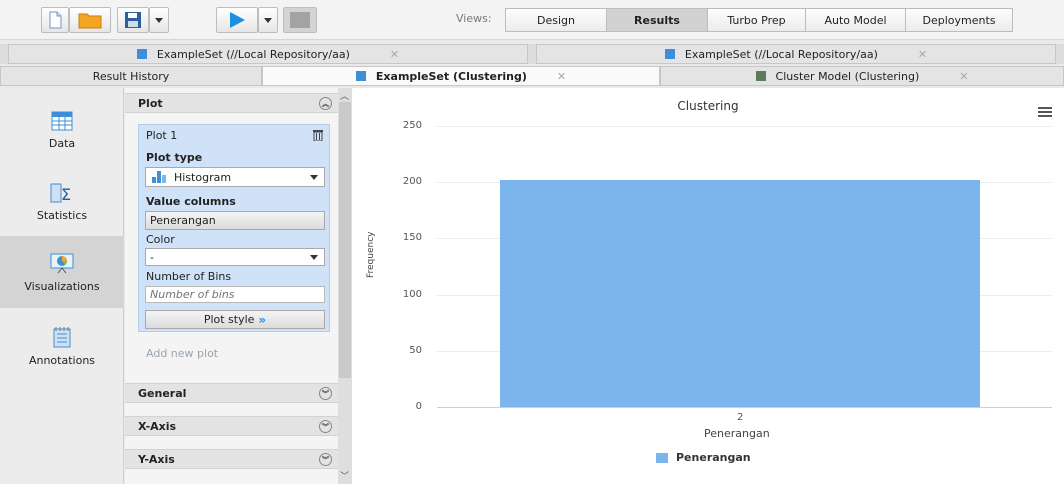 This screenshot has width=1064, height=484. What do you see at coordinates (152, 257) in the screenshot?
I see `color-value: -` at bounding box center [152, 257].